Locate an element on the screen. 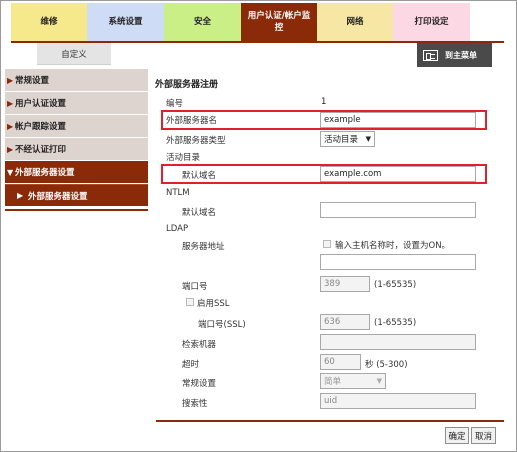 The width and height of the screenshot is (517, 452). tab-label: 系统设置 is located at coordinates (125, 22).